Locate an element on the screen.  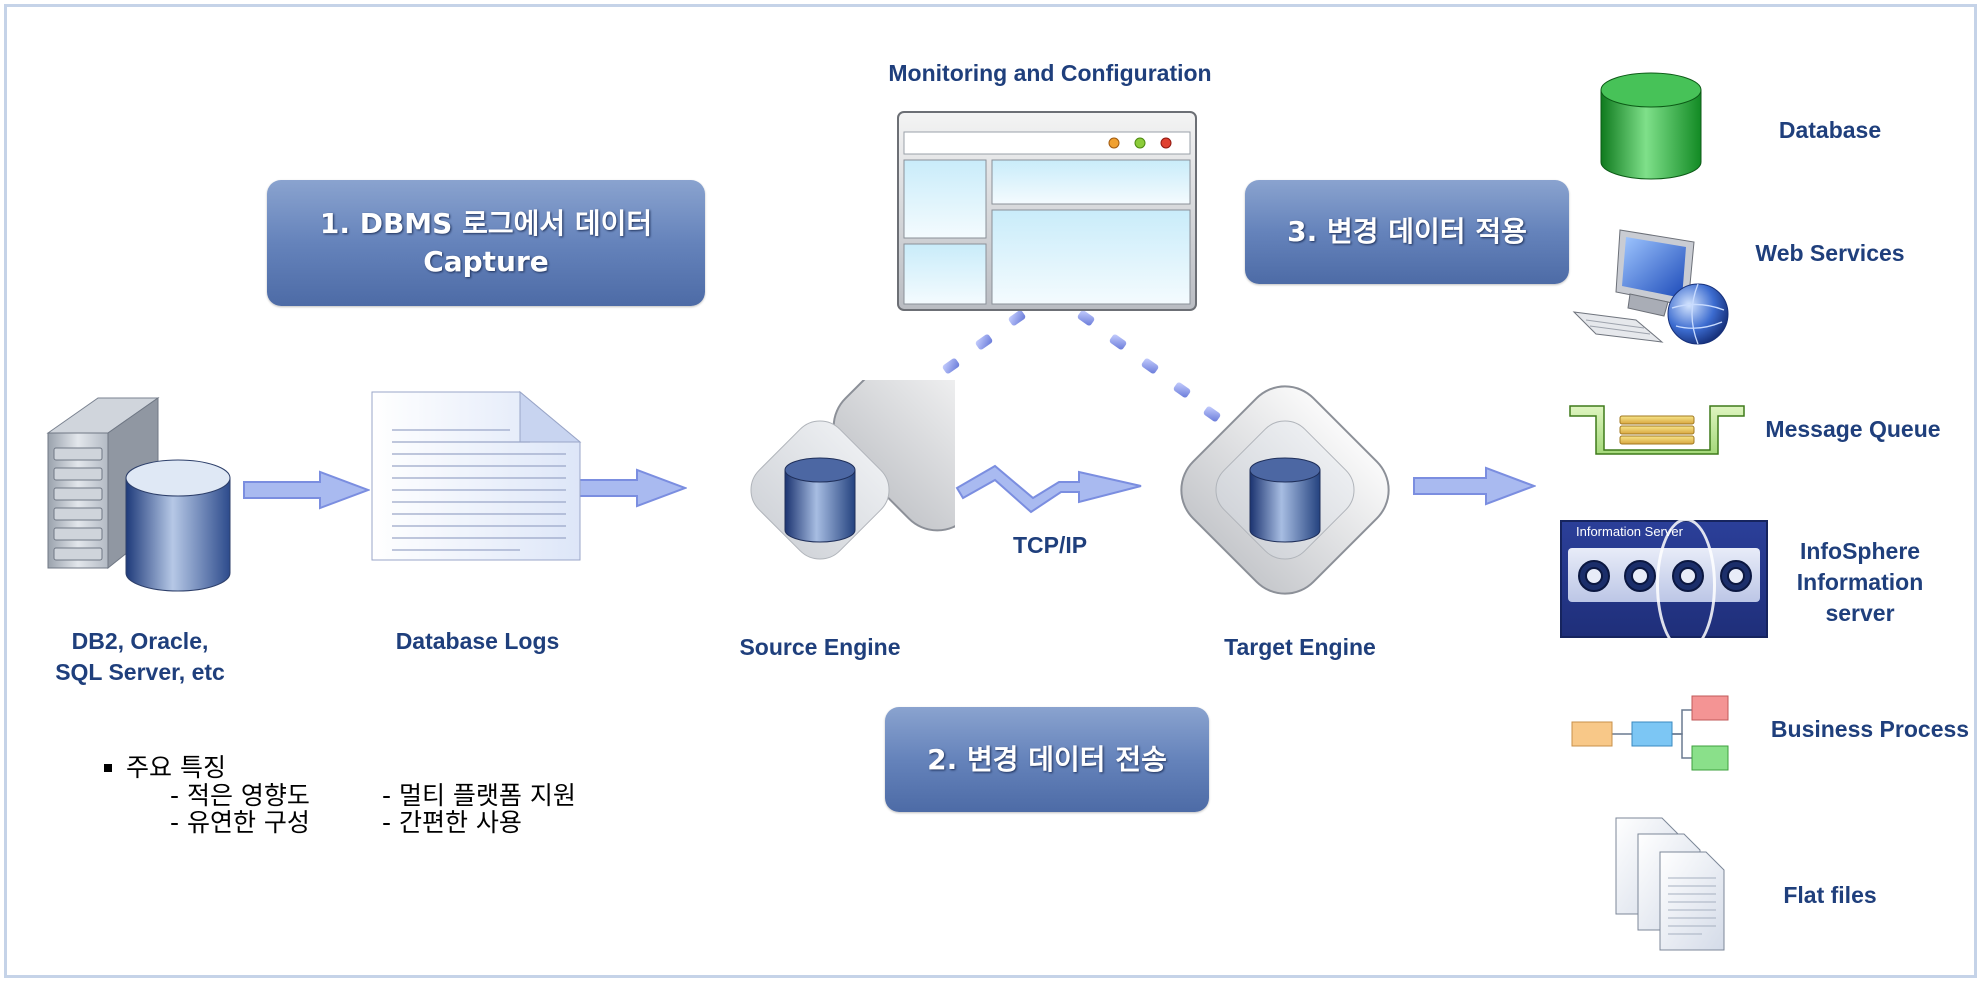
callout-apply: 3. 변경 데이터 적용 is located at coordinates (1407, 232).